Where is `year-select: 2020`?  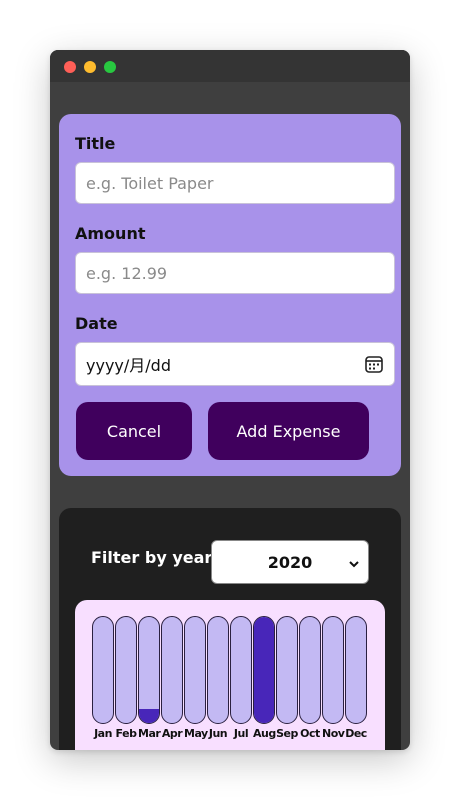
year-select: 2020 is located at coordinates (290, 562).